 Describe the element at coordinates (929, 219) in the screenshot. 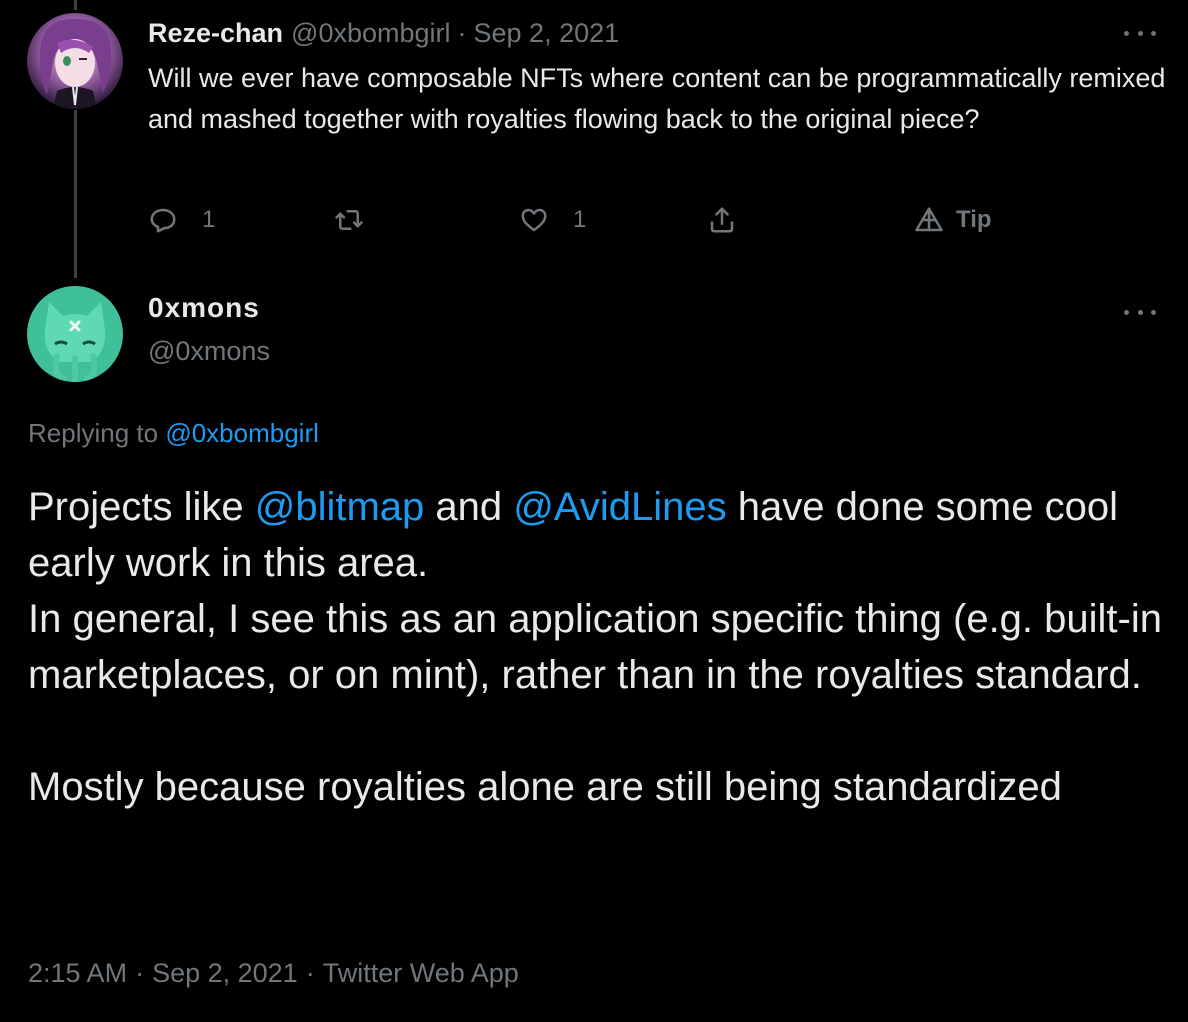

I see `tip-icon` at that location.